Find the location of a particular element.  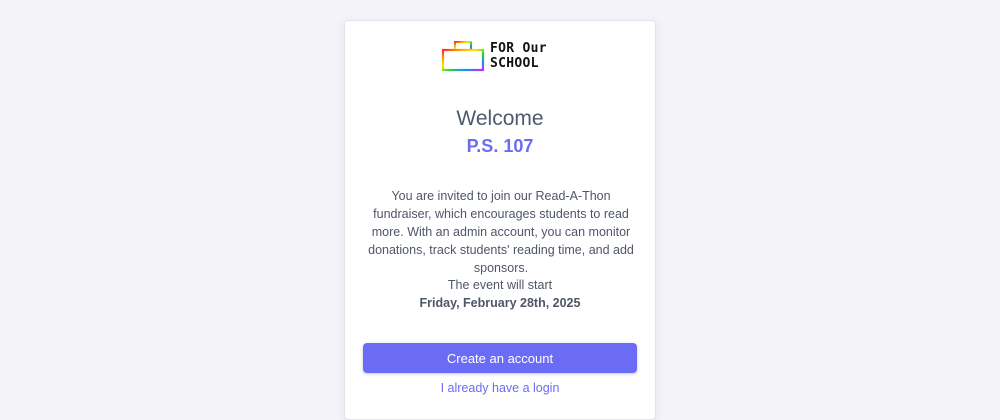

create-account-button: Create an account is located at coordinates (500, 358).